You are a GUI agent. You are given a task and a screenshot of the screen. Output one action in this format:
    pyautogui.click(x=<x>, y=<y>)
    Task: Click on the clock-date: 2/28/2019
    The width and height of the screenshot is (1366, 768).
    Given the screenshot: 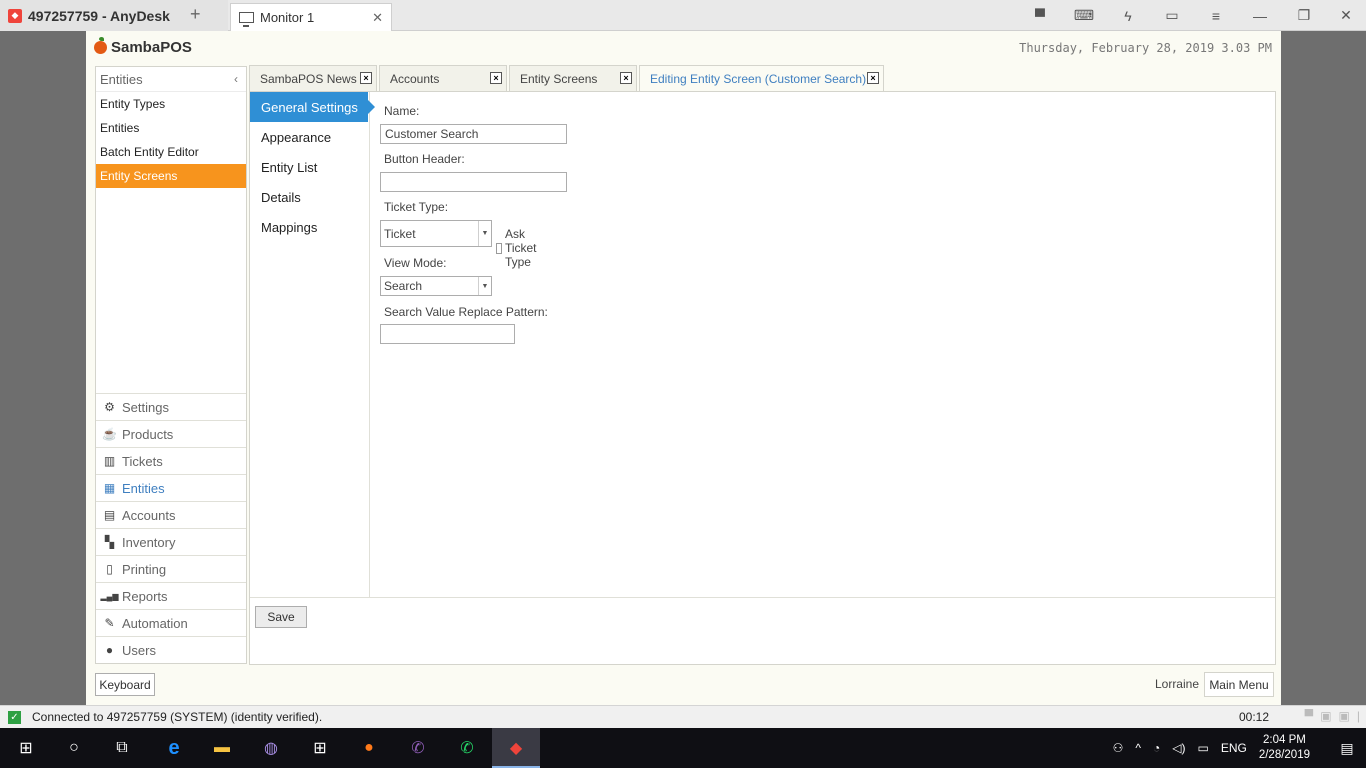 What is the action you would take?
    pyautogui.click(x=1284, y=755)
    